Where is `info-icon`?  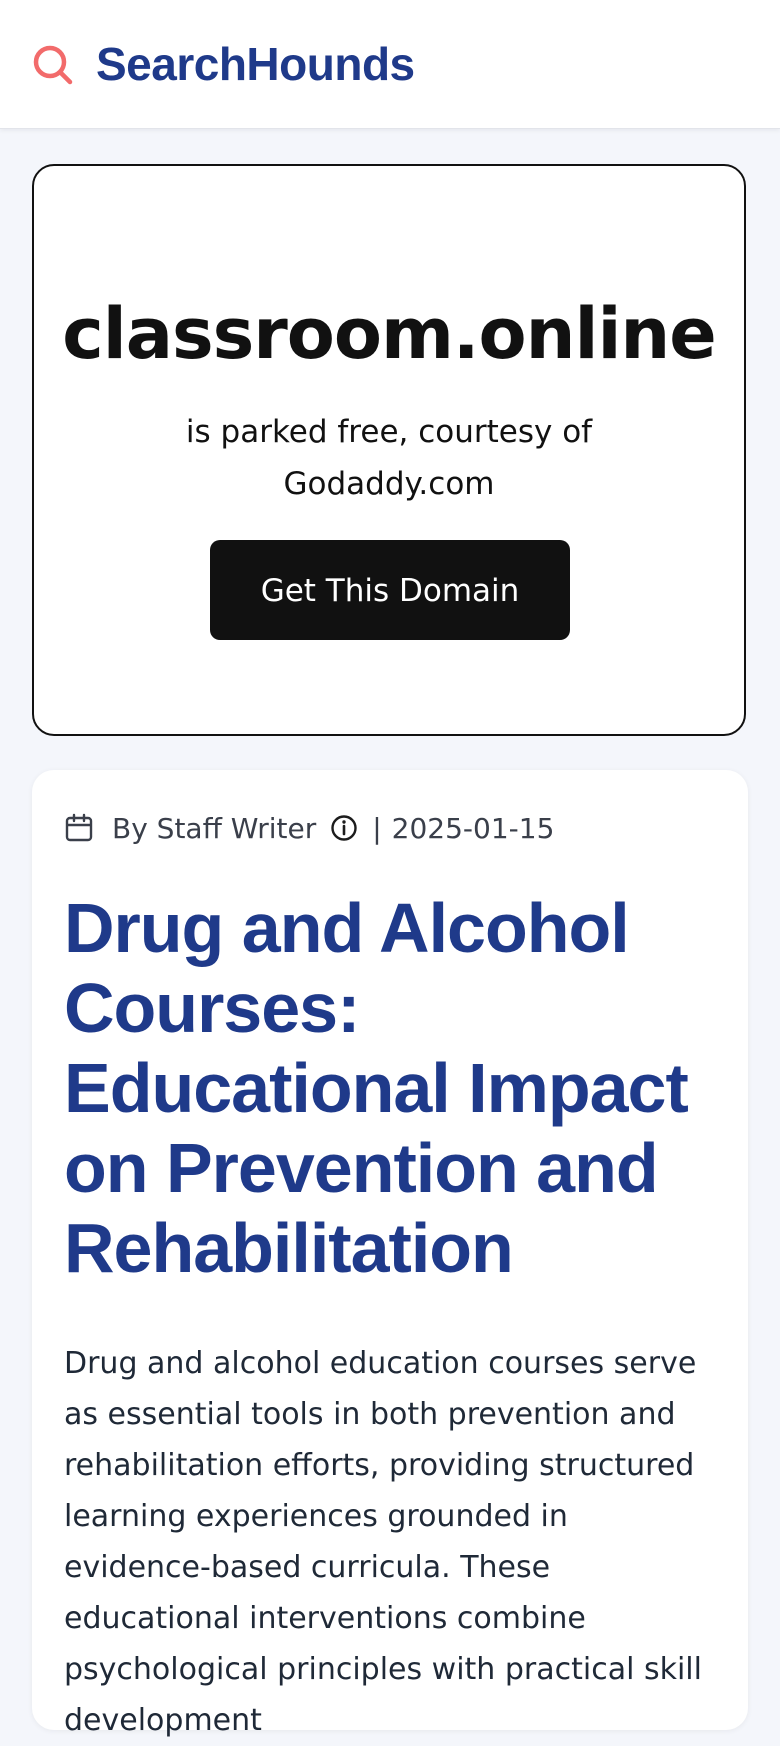 info-icon is located at coordinates (344, 828).